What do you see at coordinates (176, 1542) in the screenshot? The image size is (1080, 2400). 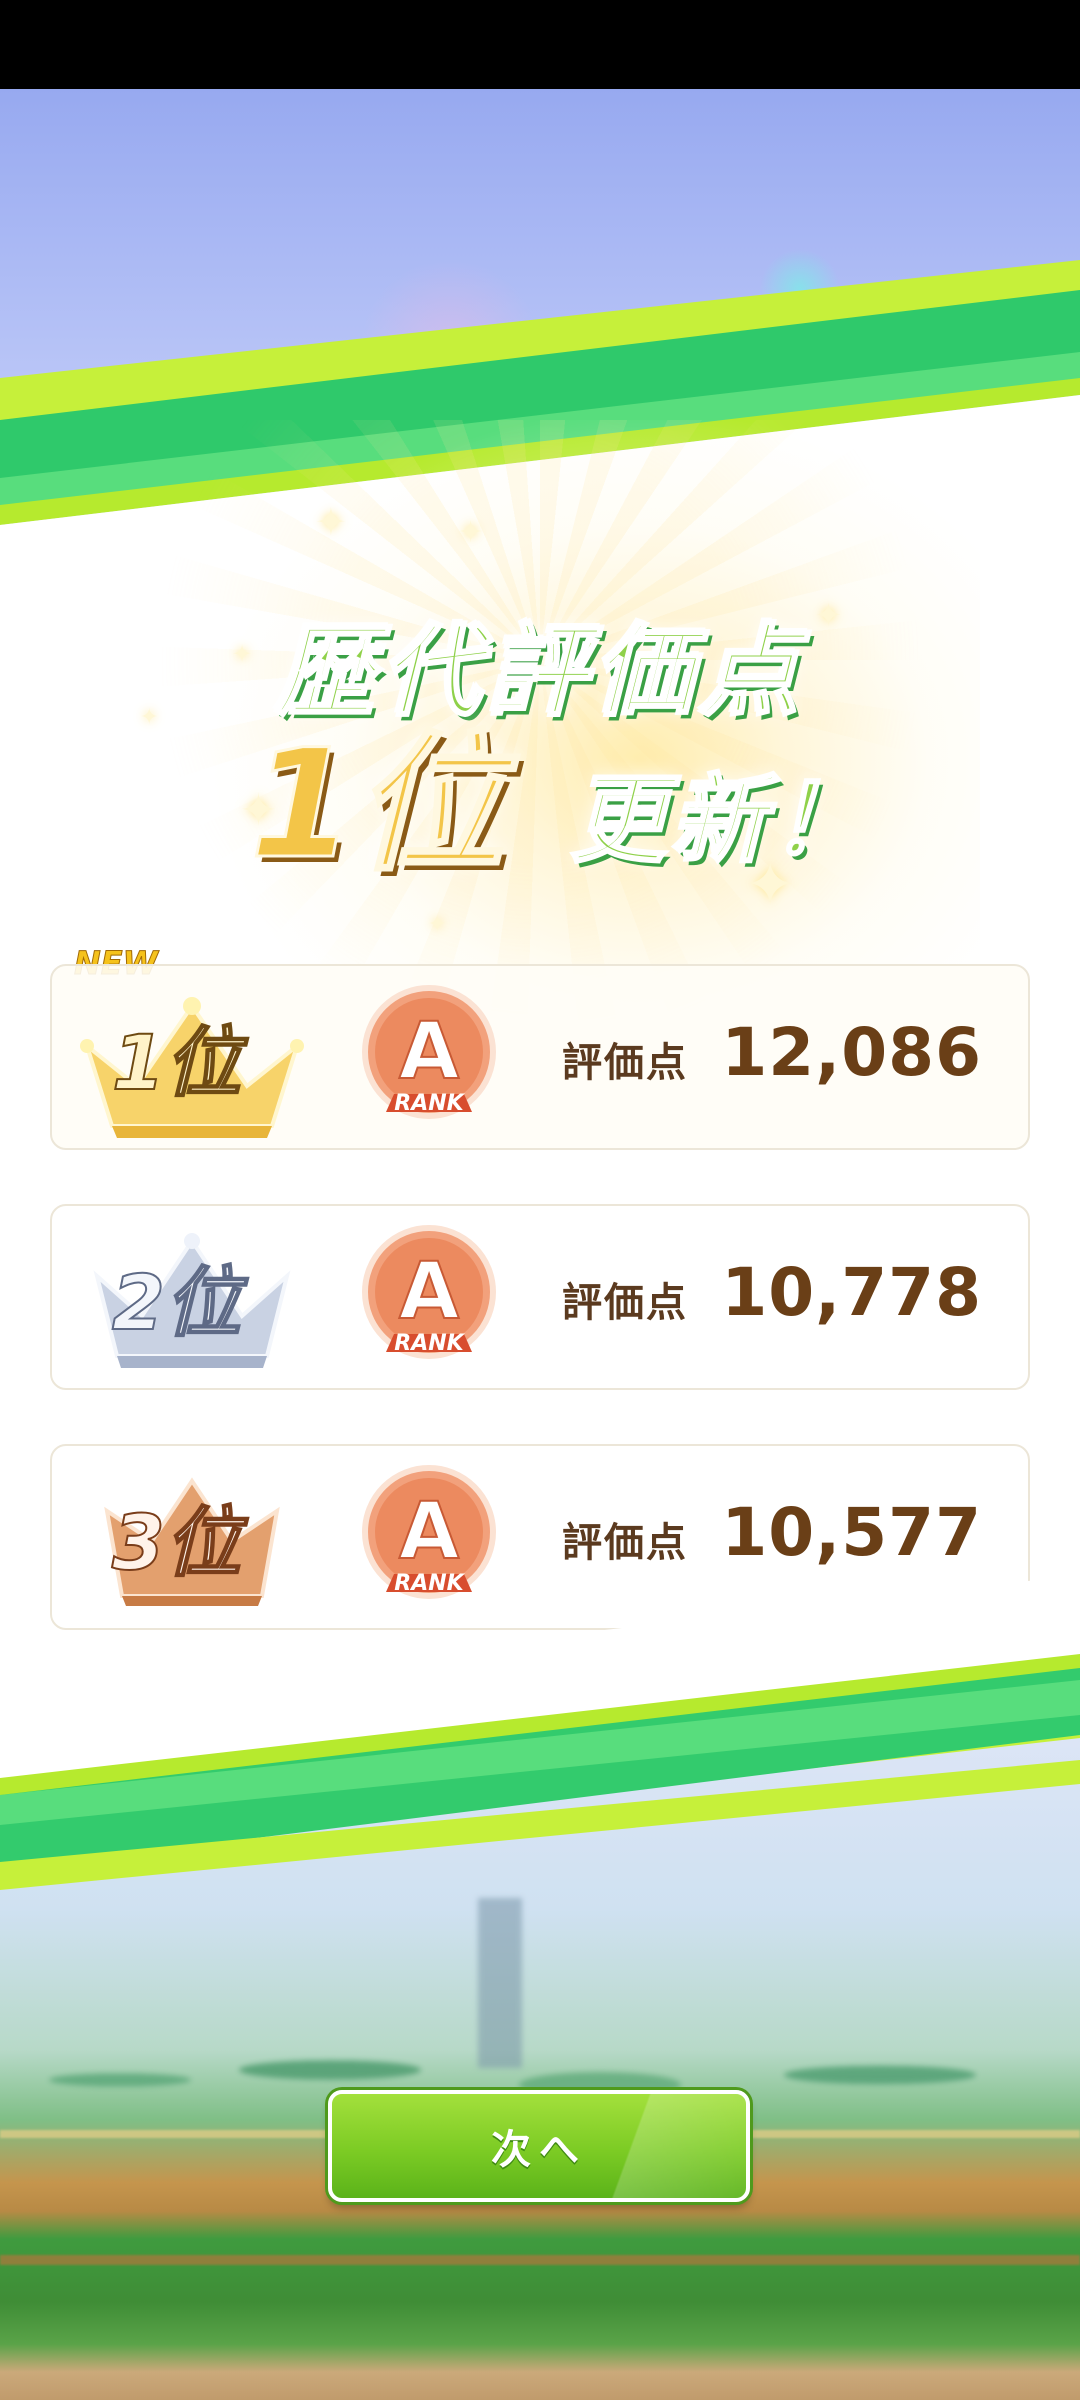 I see `place-label: 3位` at bounding box center [176, 1542].